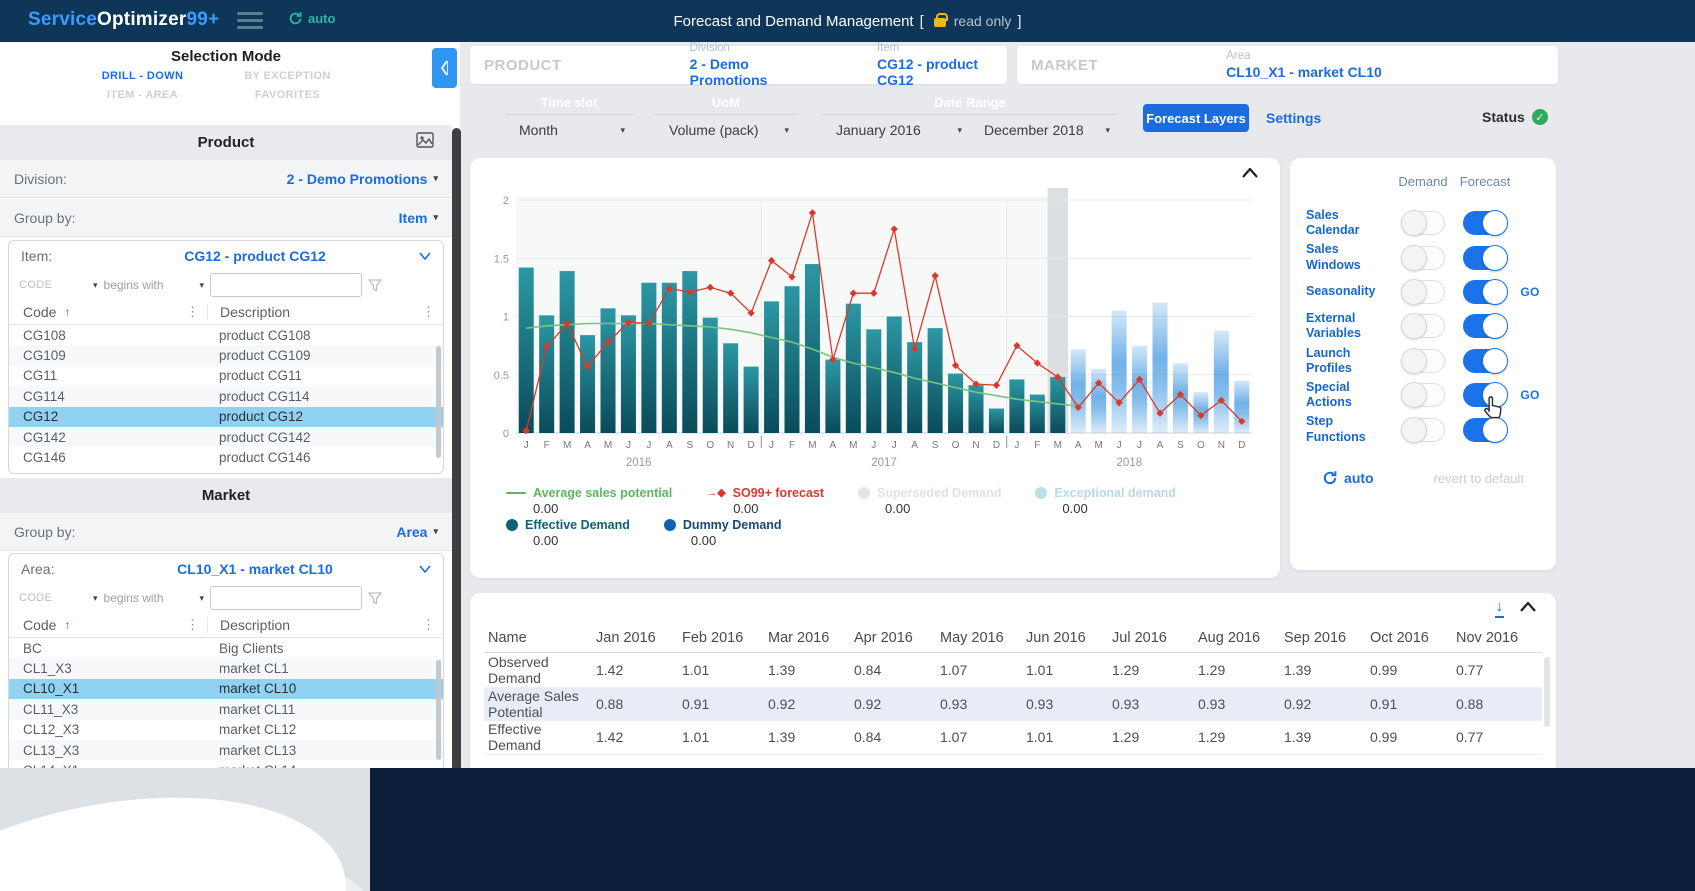 This screenshot has width=1695, height=891. I want to click on legend-item-dummy-demand: Dummy Demand 0.00, so click(722, 533).